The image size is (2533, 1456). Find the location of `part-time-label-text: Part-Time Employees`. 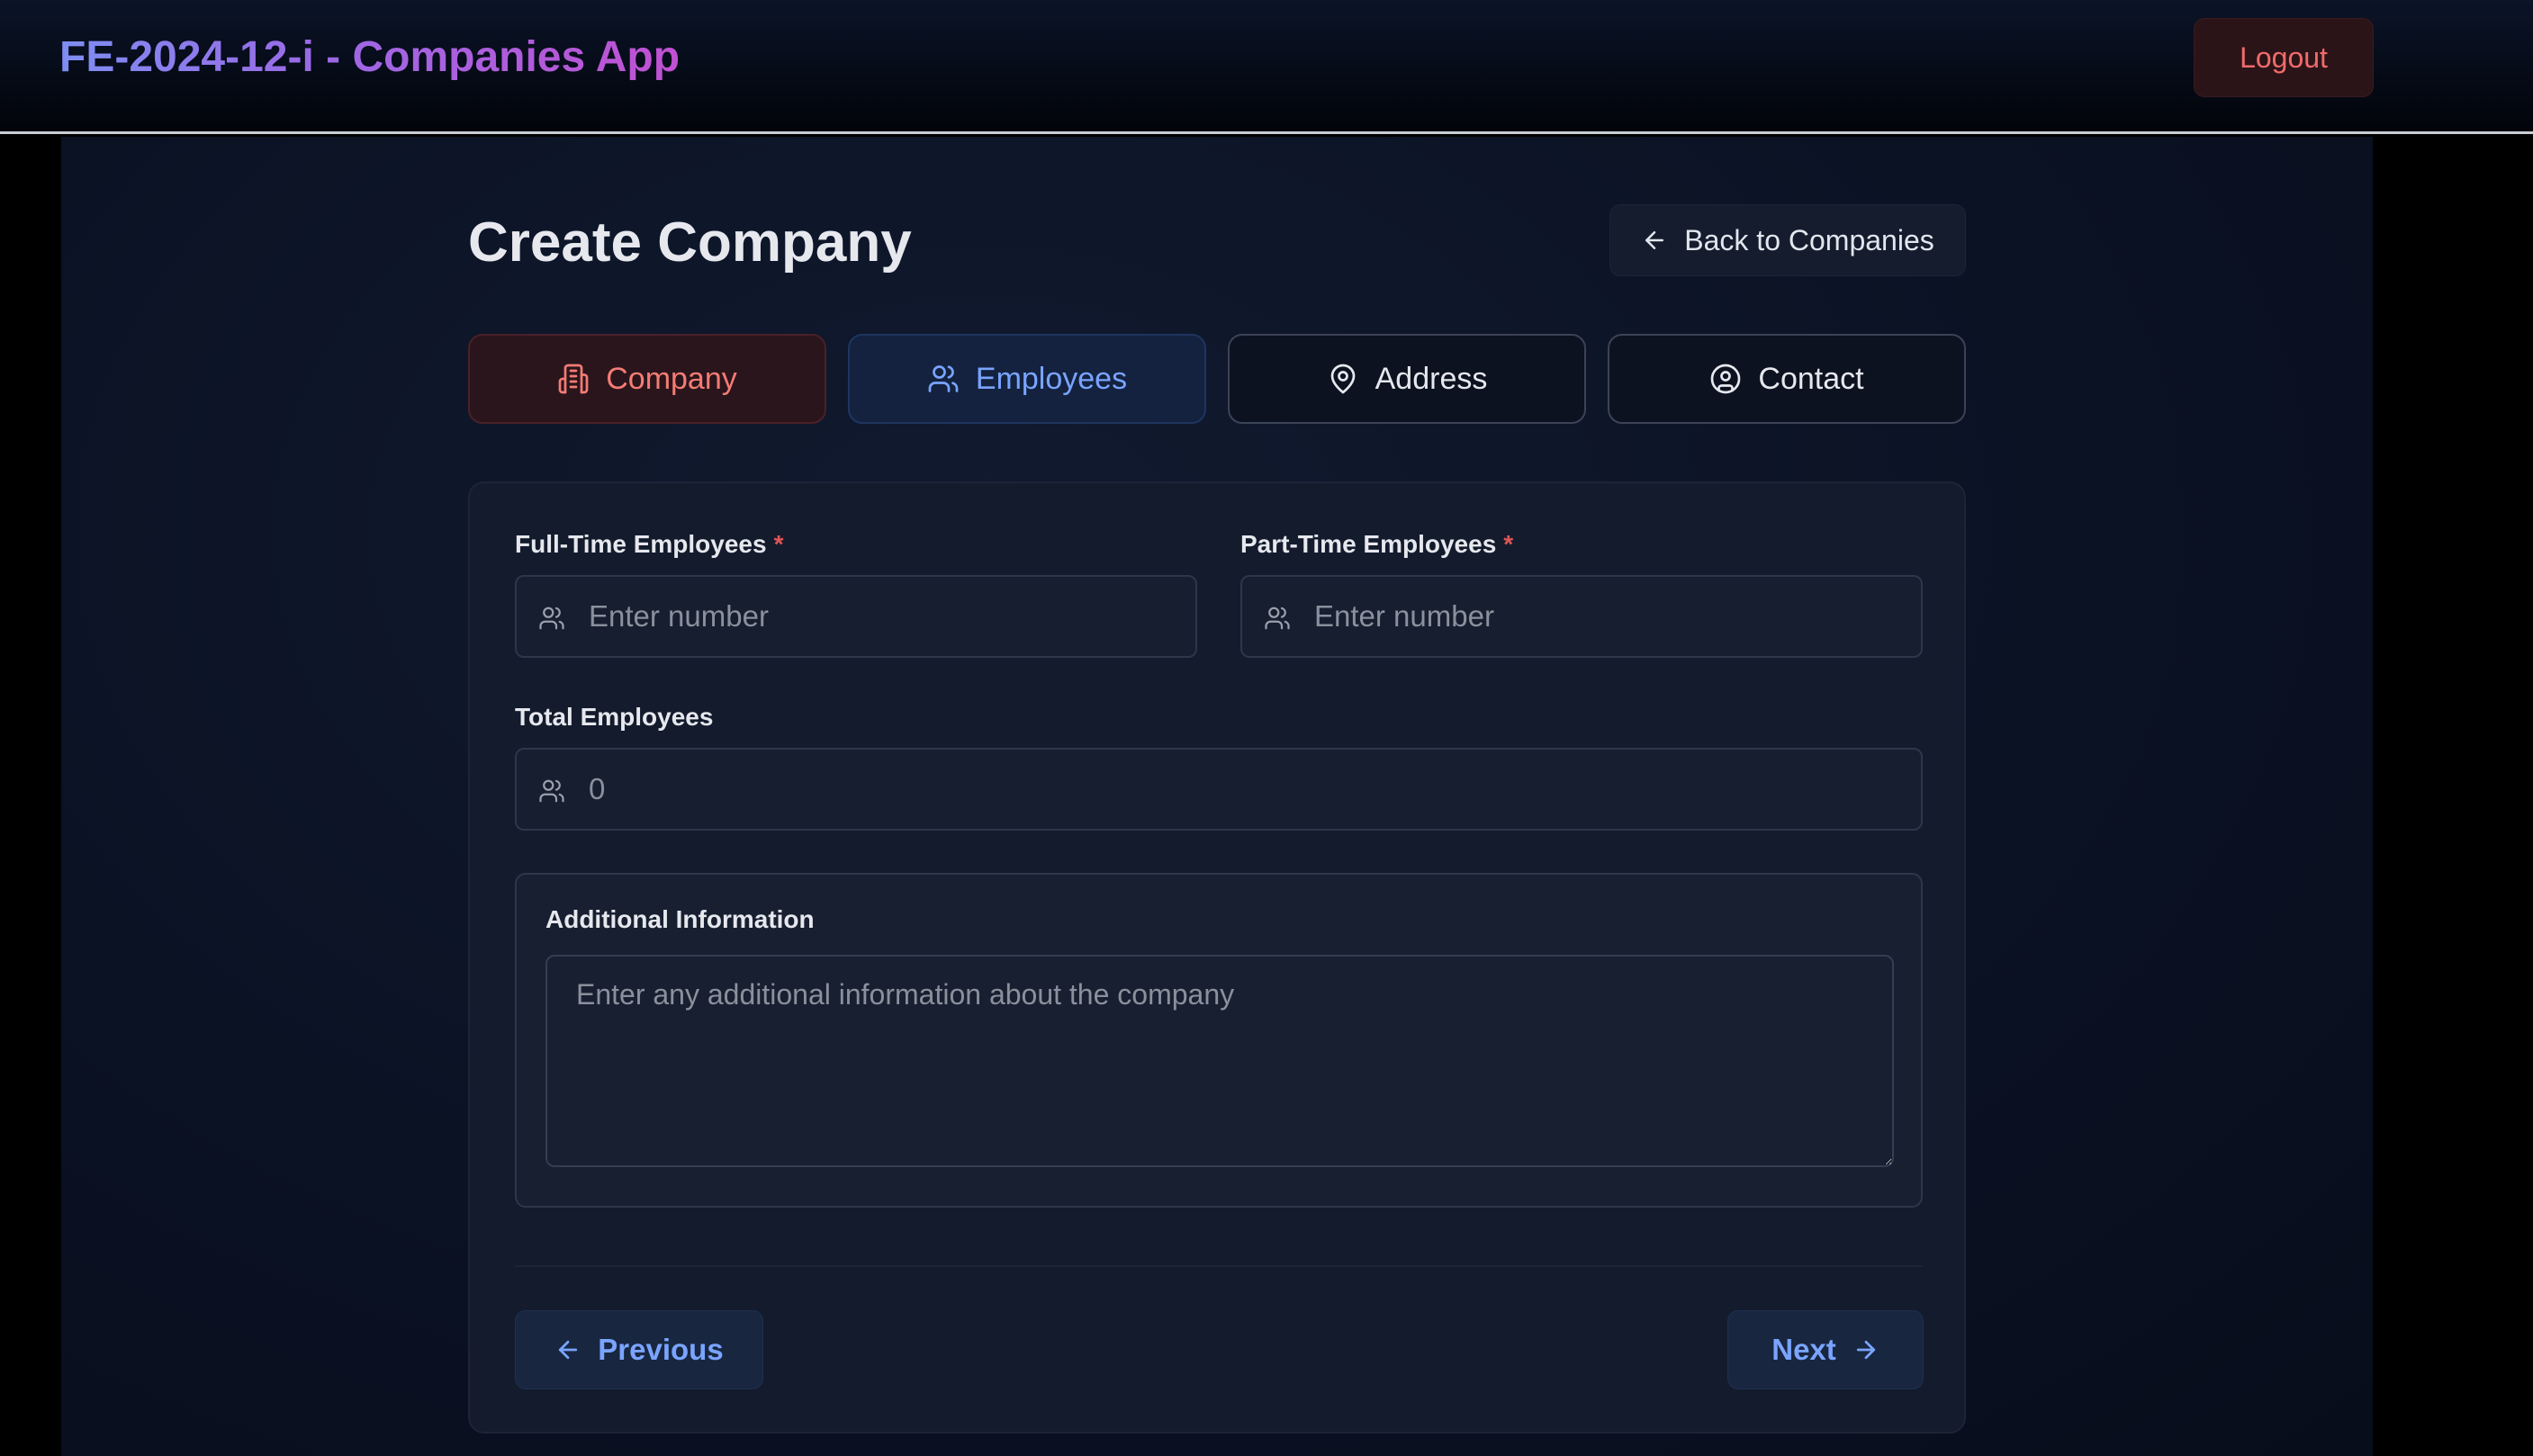

part-time-label-text: Part-Time Employees is located at coordinates (1368, 544).